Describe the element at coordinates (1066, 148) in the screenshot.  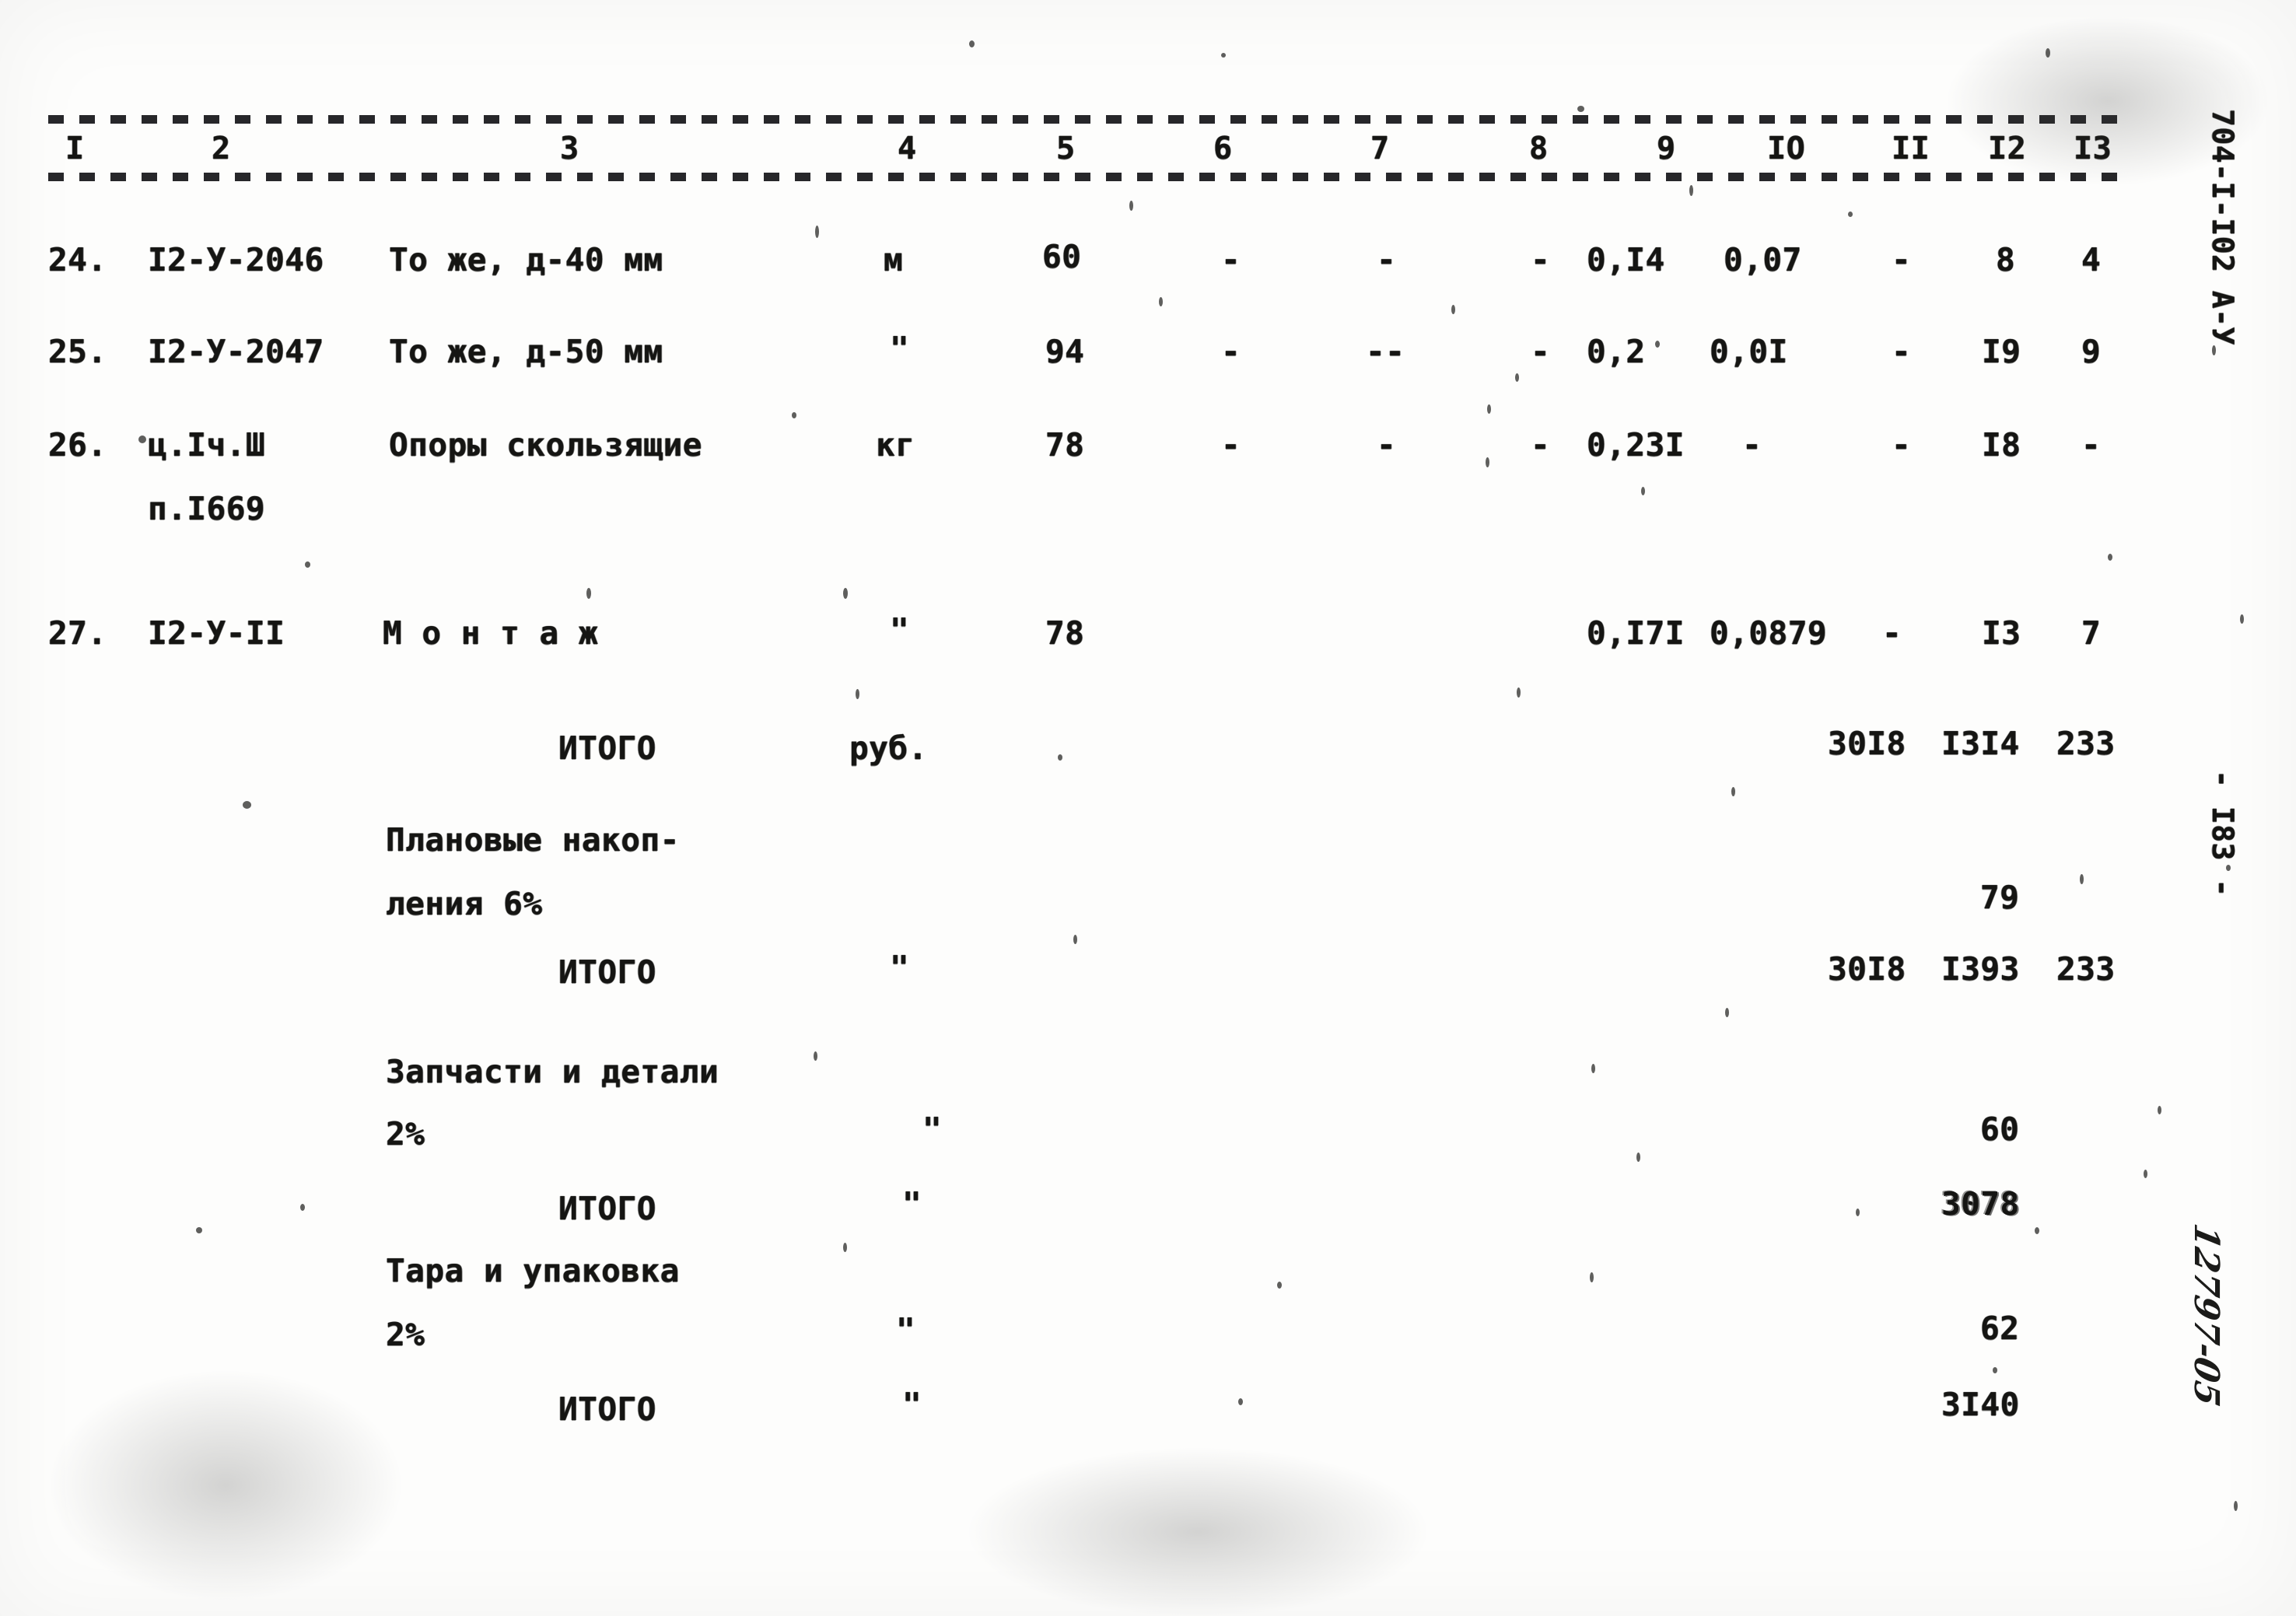
I see `column-header-5: 5` at that location.